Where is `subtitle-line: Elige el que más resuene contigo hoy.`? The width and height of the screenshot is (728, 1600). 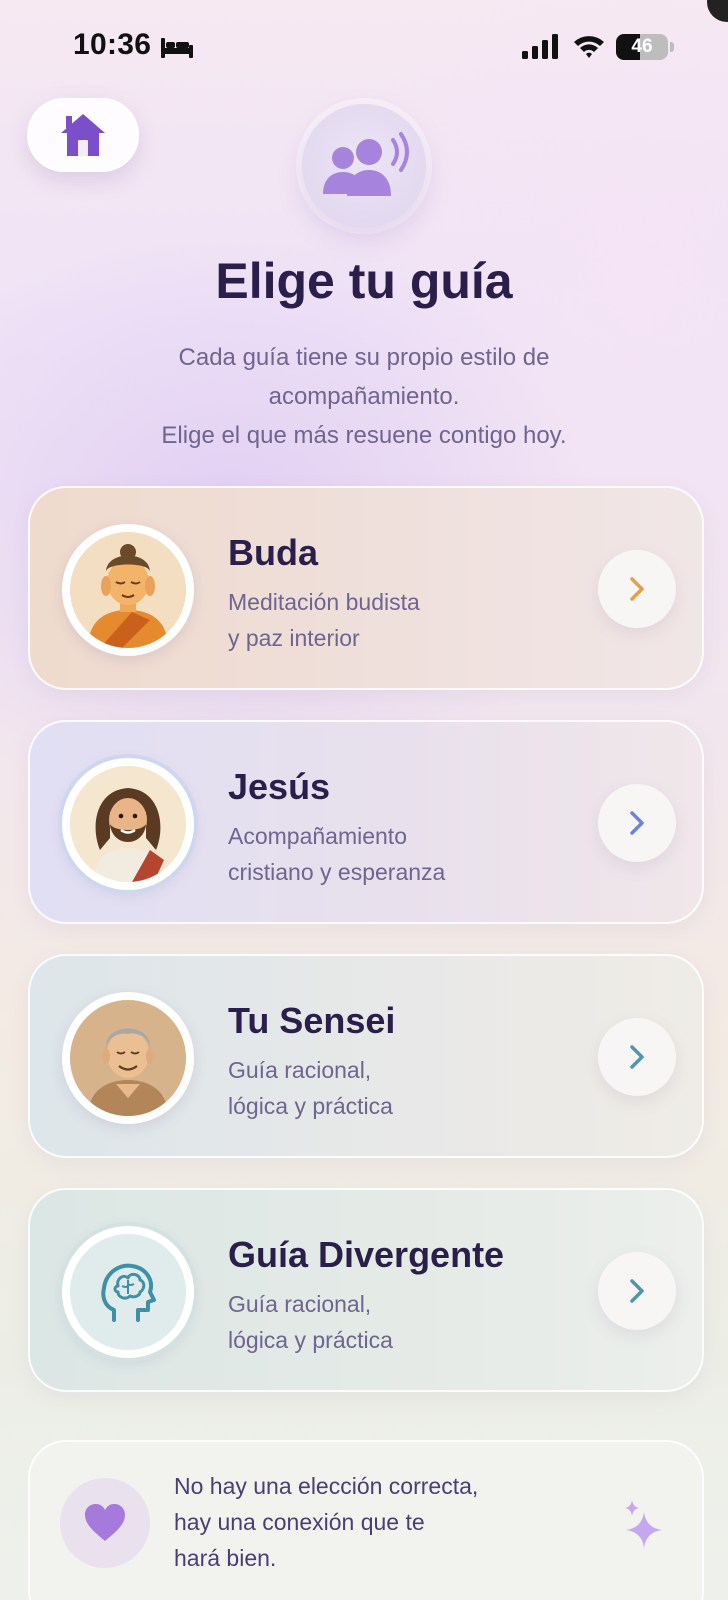 subtitle-line: Elige el que más resuene contigo hoy. is located at coordinates (364, 435).